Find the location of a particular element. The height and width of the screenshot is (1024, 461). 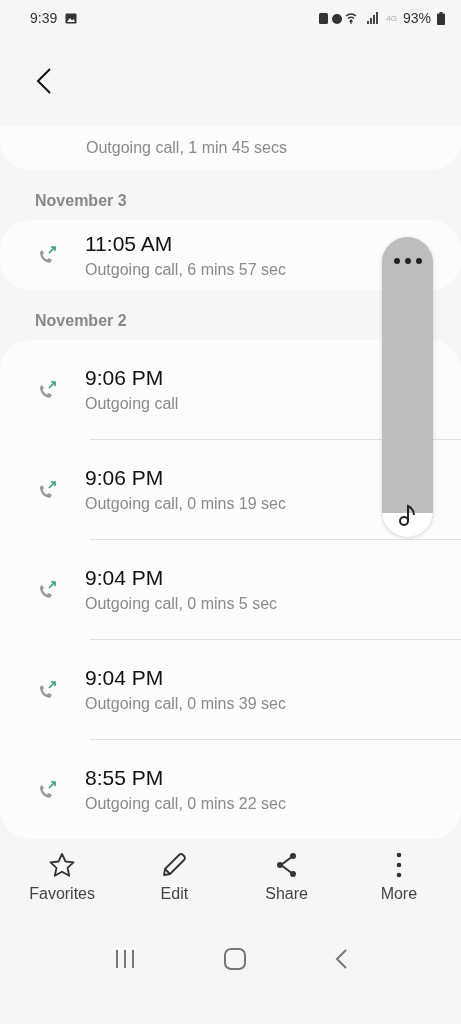

call-time: 11:05 AM is located at coordinates (129, 243).